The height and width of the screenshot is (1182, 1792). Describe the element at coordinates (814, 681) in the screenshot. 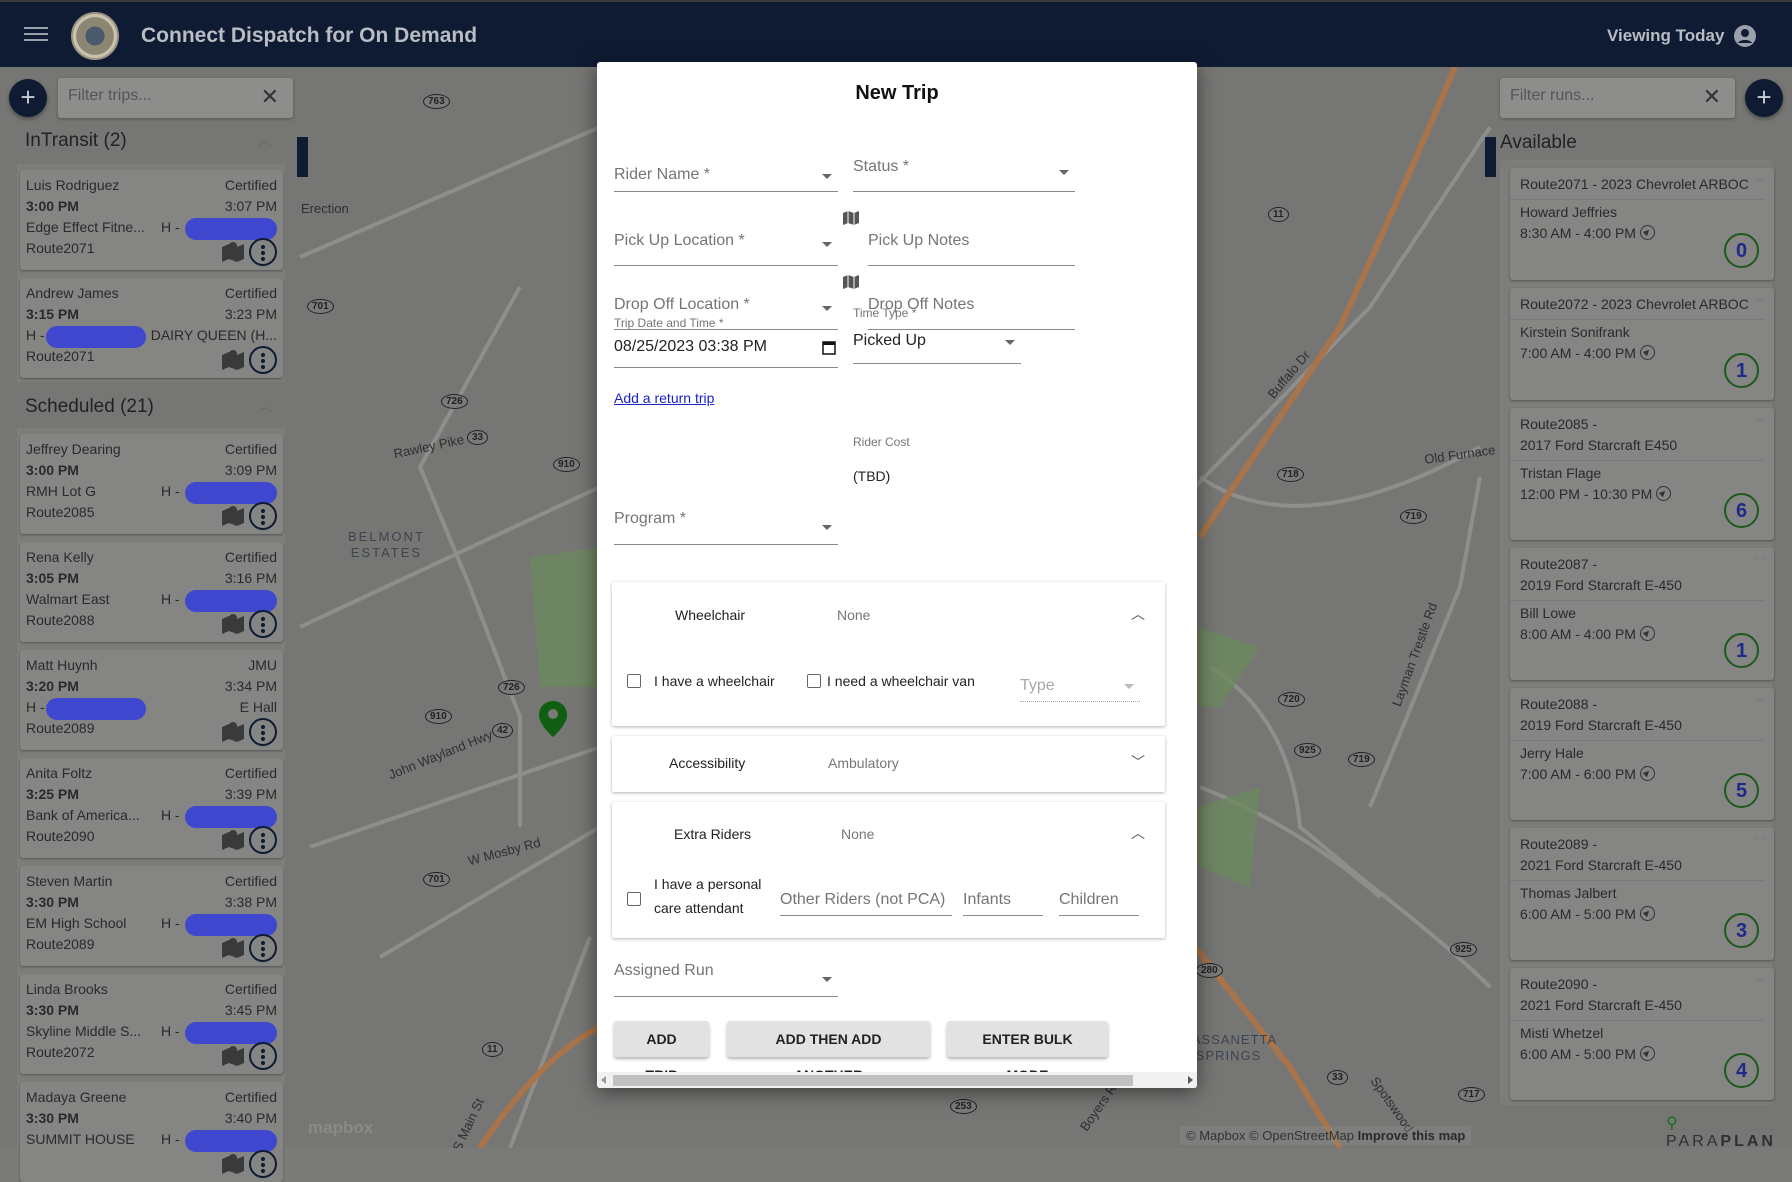

I see `need-wheelchair-van-checkbox` at that location.